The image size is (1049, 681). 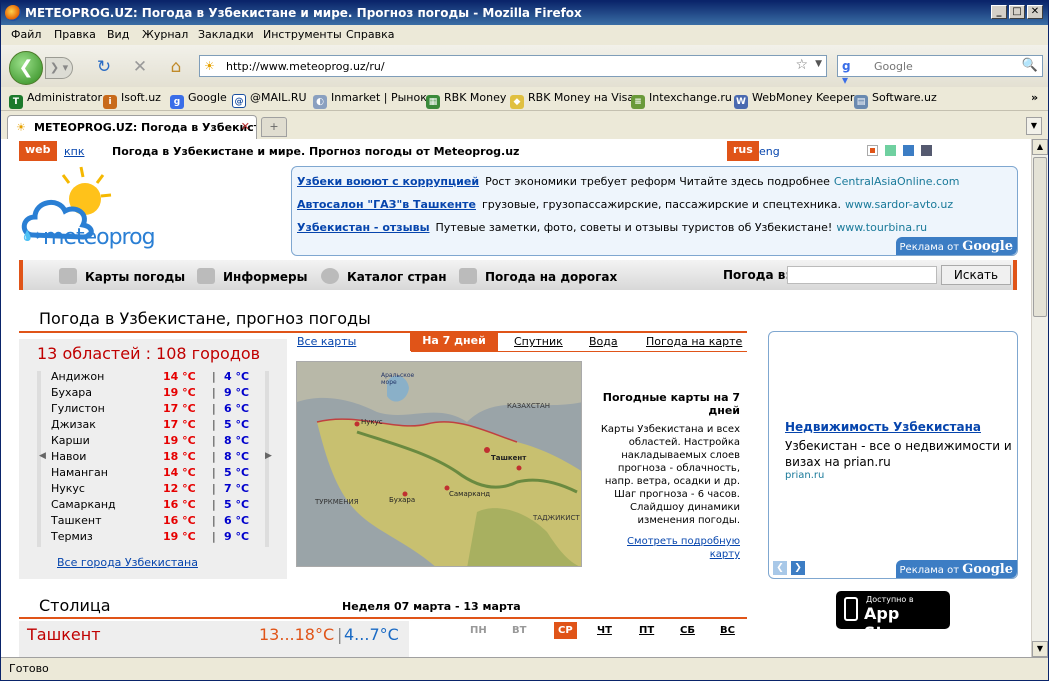 I want to click on vertical-scrollbar: ▲ ▼, so click(x=1039, y=398).